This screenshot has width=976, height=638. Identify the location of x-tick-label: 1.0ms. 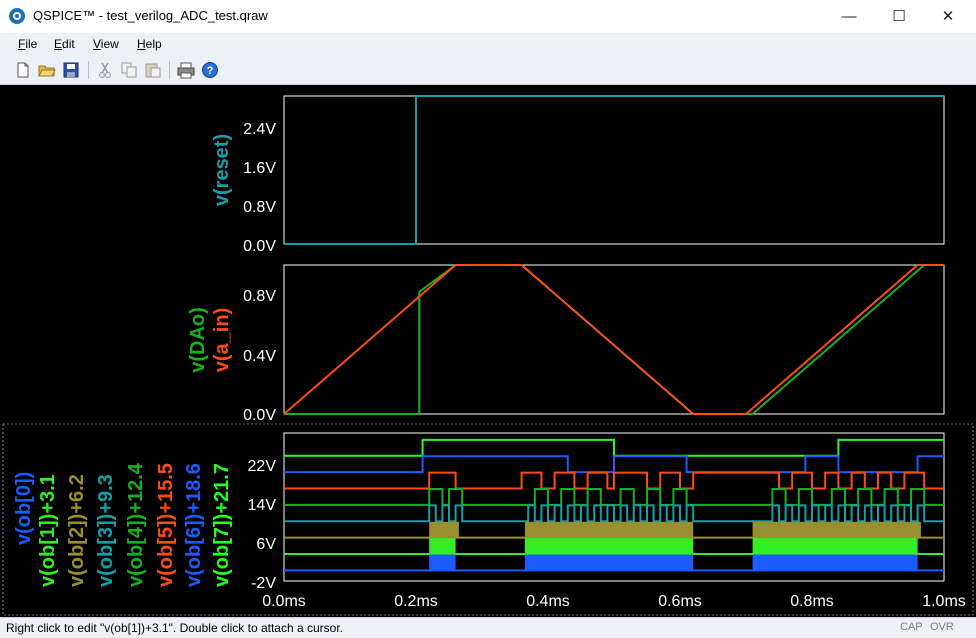
(944, 601).